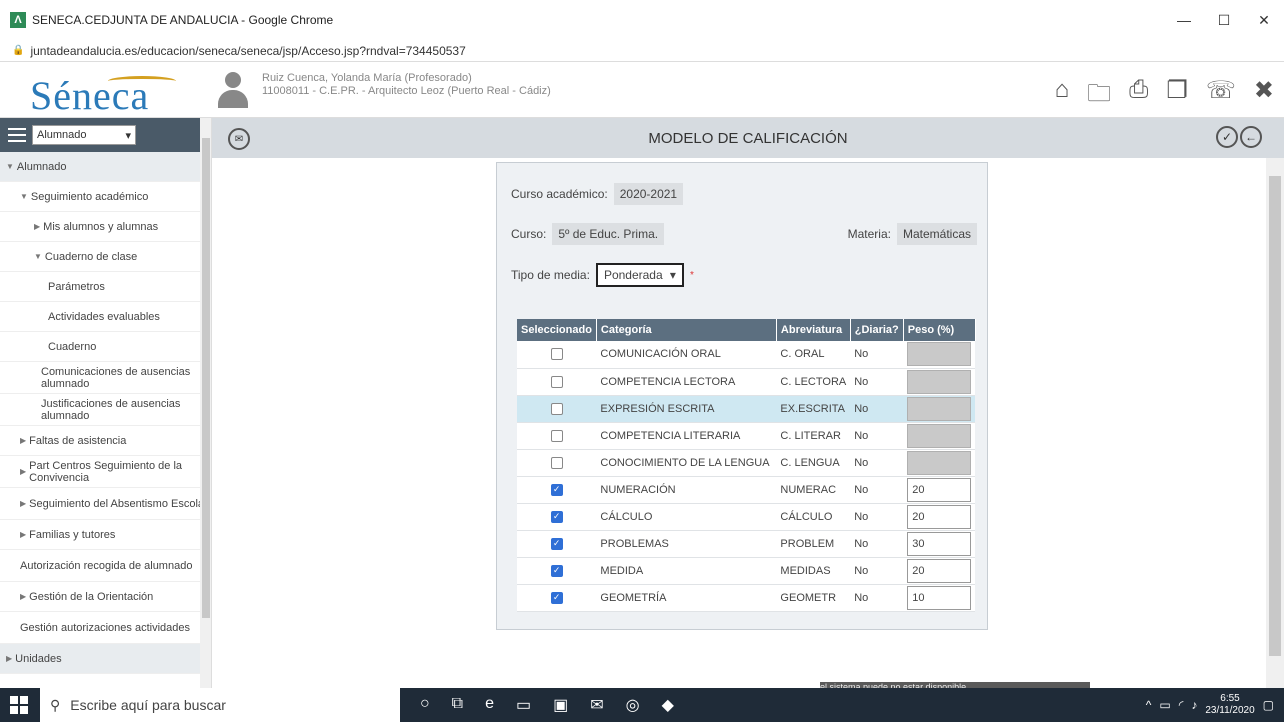 The image size is (1284, 722). Describe the element at coordinates (1149, 705) in the screenshot. I see `chevron-up-icon: ^` at that location.